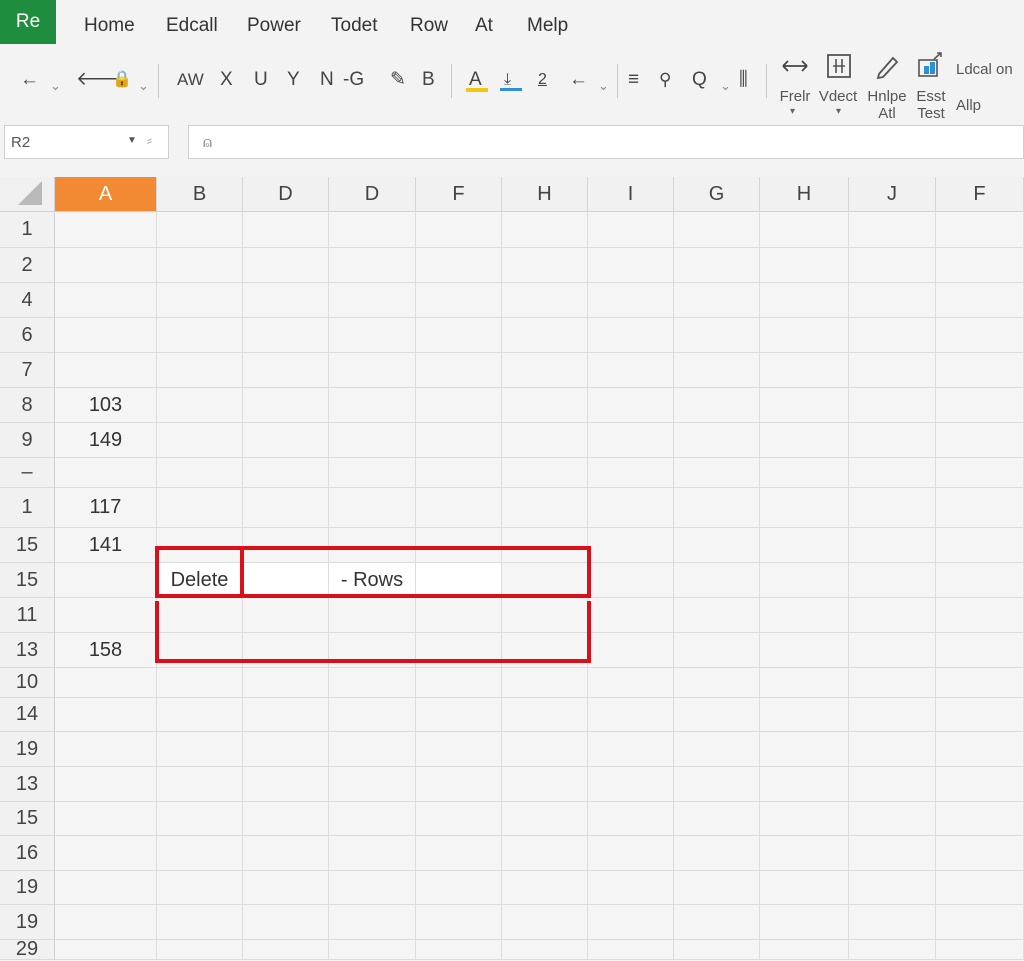 This screenshot has width=1024, height=961. I want to click on undo-arrow-icon: ←, so click(29, 80).